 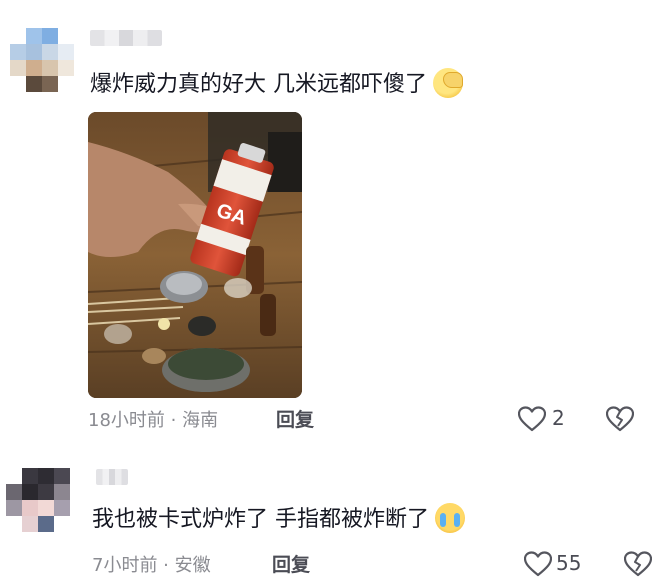 What do you see at coordinates (448, 83) in the screenshot?
I see `facepalm-emoji-icon` at bounding box center [448, 83].